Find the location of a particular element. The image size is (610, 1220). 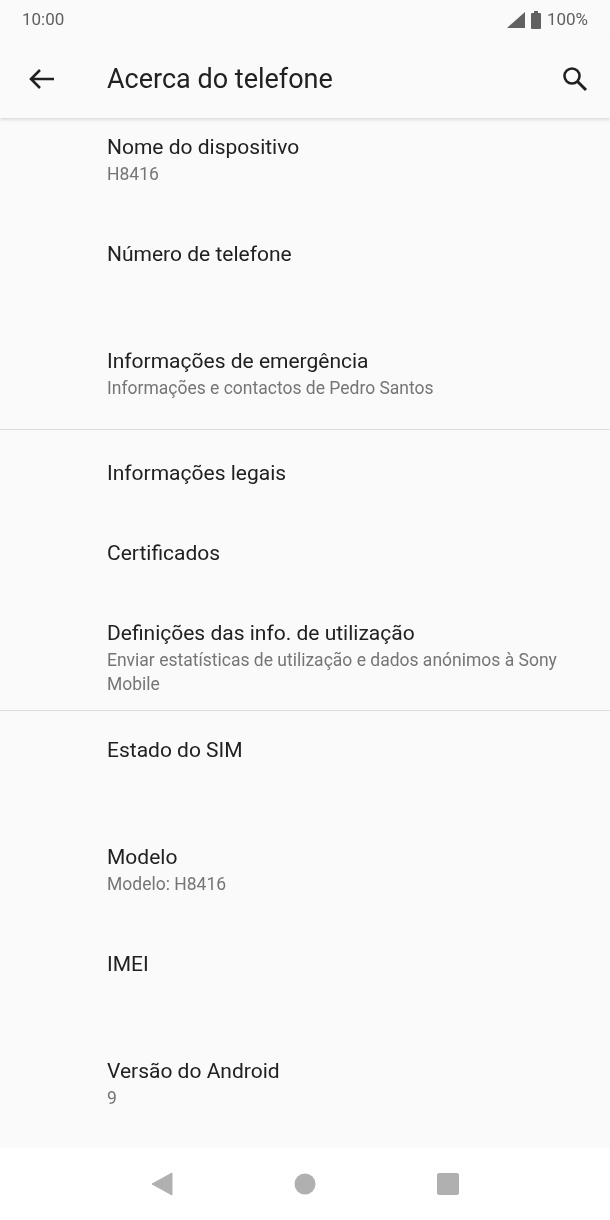

battery-icon is located at coordinates (535, 20).